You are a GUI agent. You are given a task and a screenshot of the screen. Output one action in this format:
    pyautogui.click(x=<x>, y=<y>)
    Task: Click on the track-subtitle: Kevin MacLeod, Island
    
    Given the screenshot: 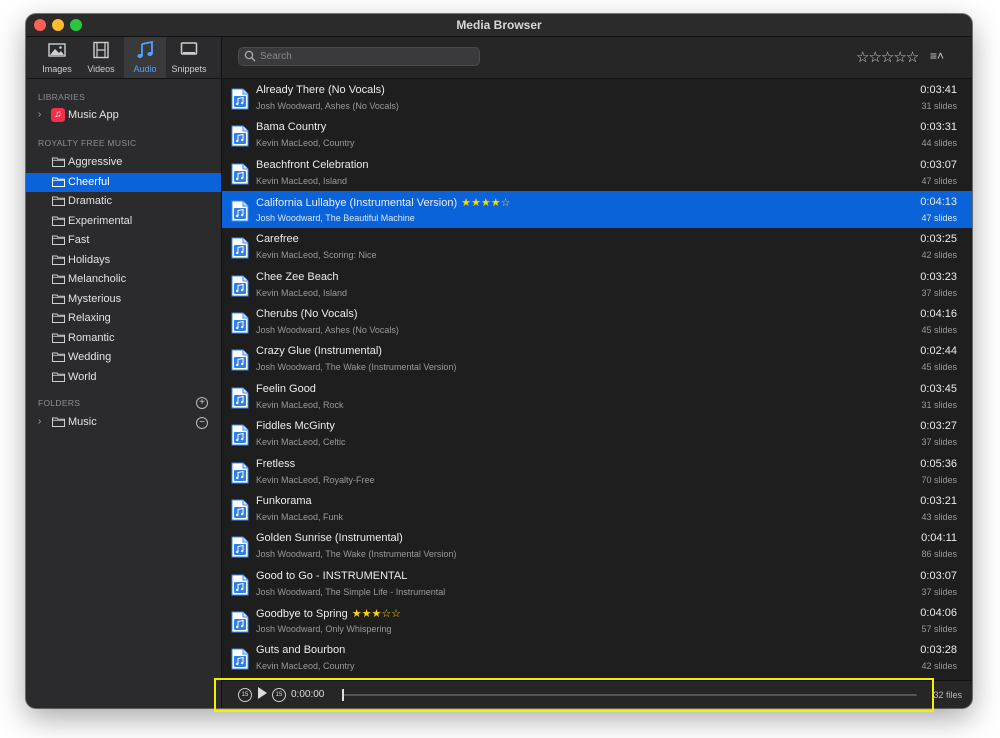 What is the action you would take?
    pyautogui.click(x=302, y=292)
    